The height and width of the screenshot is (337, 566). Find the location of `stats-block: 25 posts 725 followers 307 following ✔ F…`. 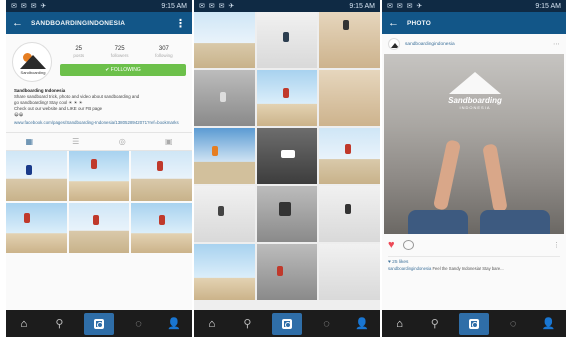

stats-block: 25 posts 725 followers 307 following ✔ F… is located at coordinates (123, 62).